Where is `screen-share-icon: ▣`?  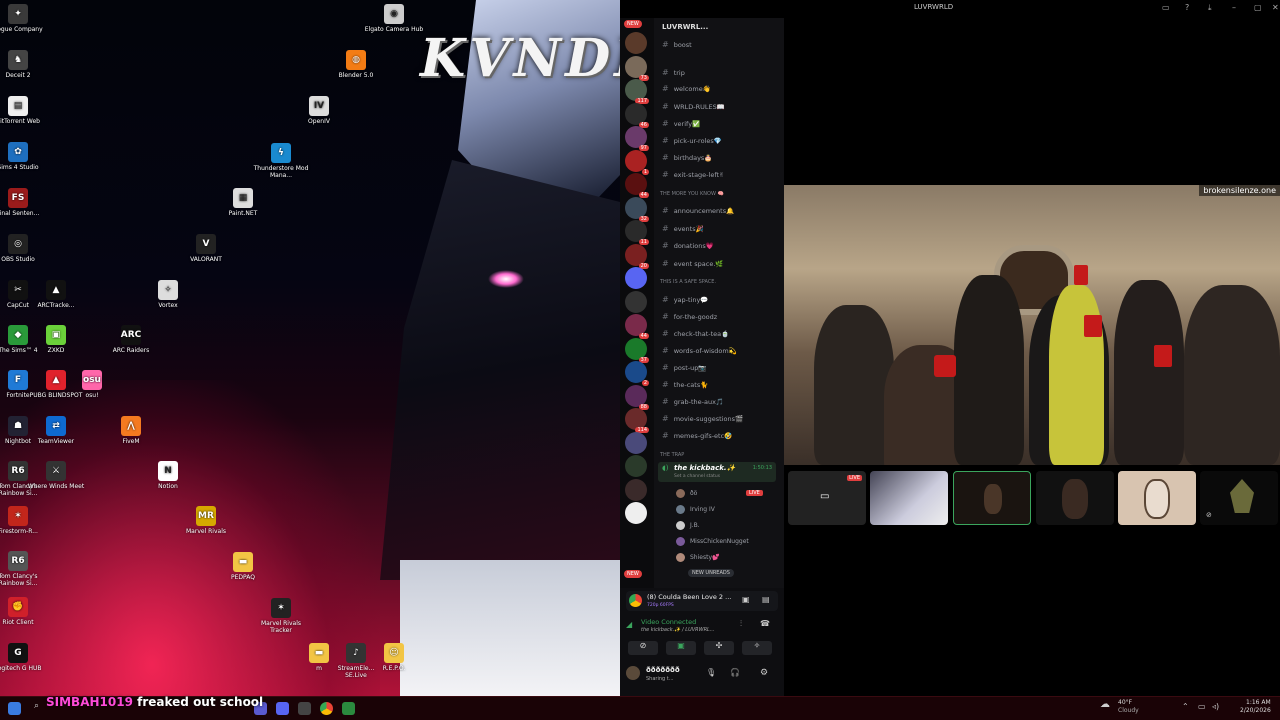
screen-share-icon: ▣ is located at coordinates (746, 599).